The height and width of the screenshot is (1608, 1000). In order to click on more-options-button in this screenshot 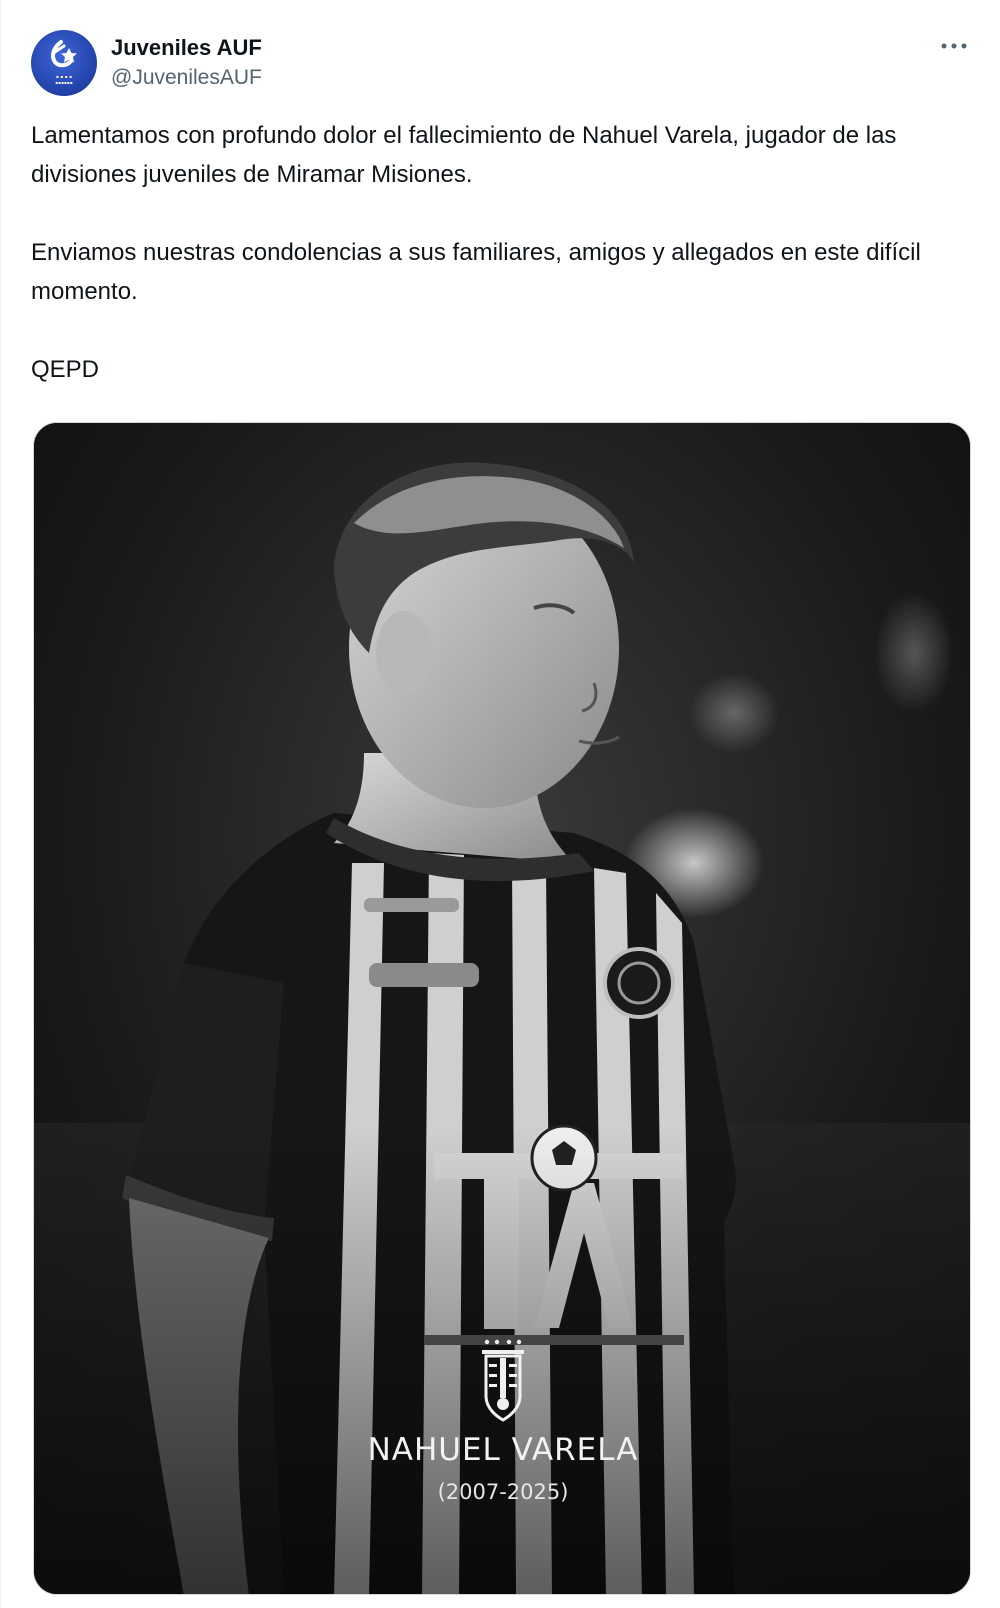, I will do `click(954, 46)`.